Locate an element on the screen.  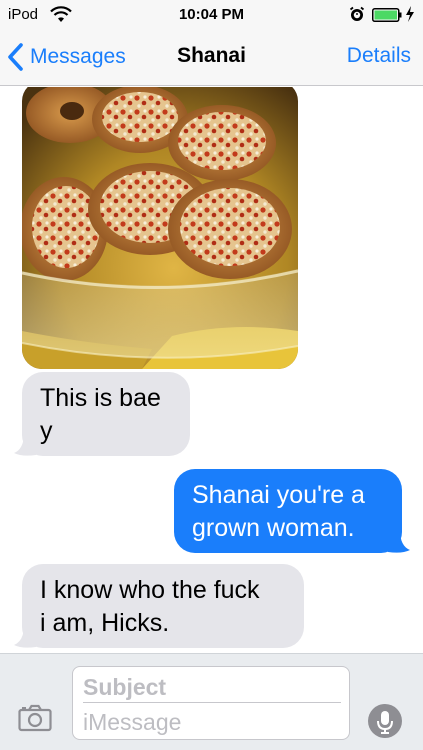
microphone-icon is located at coordinates (385, 722).